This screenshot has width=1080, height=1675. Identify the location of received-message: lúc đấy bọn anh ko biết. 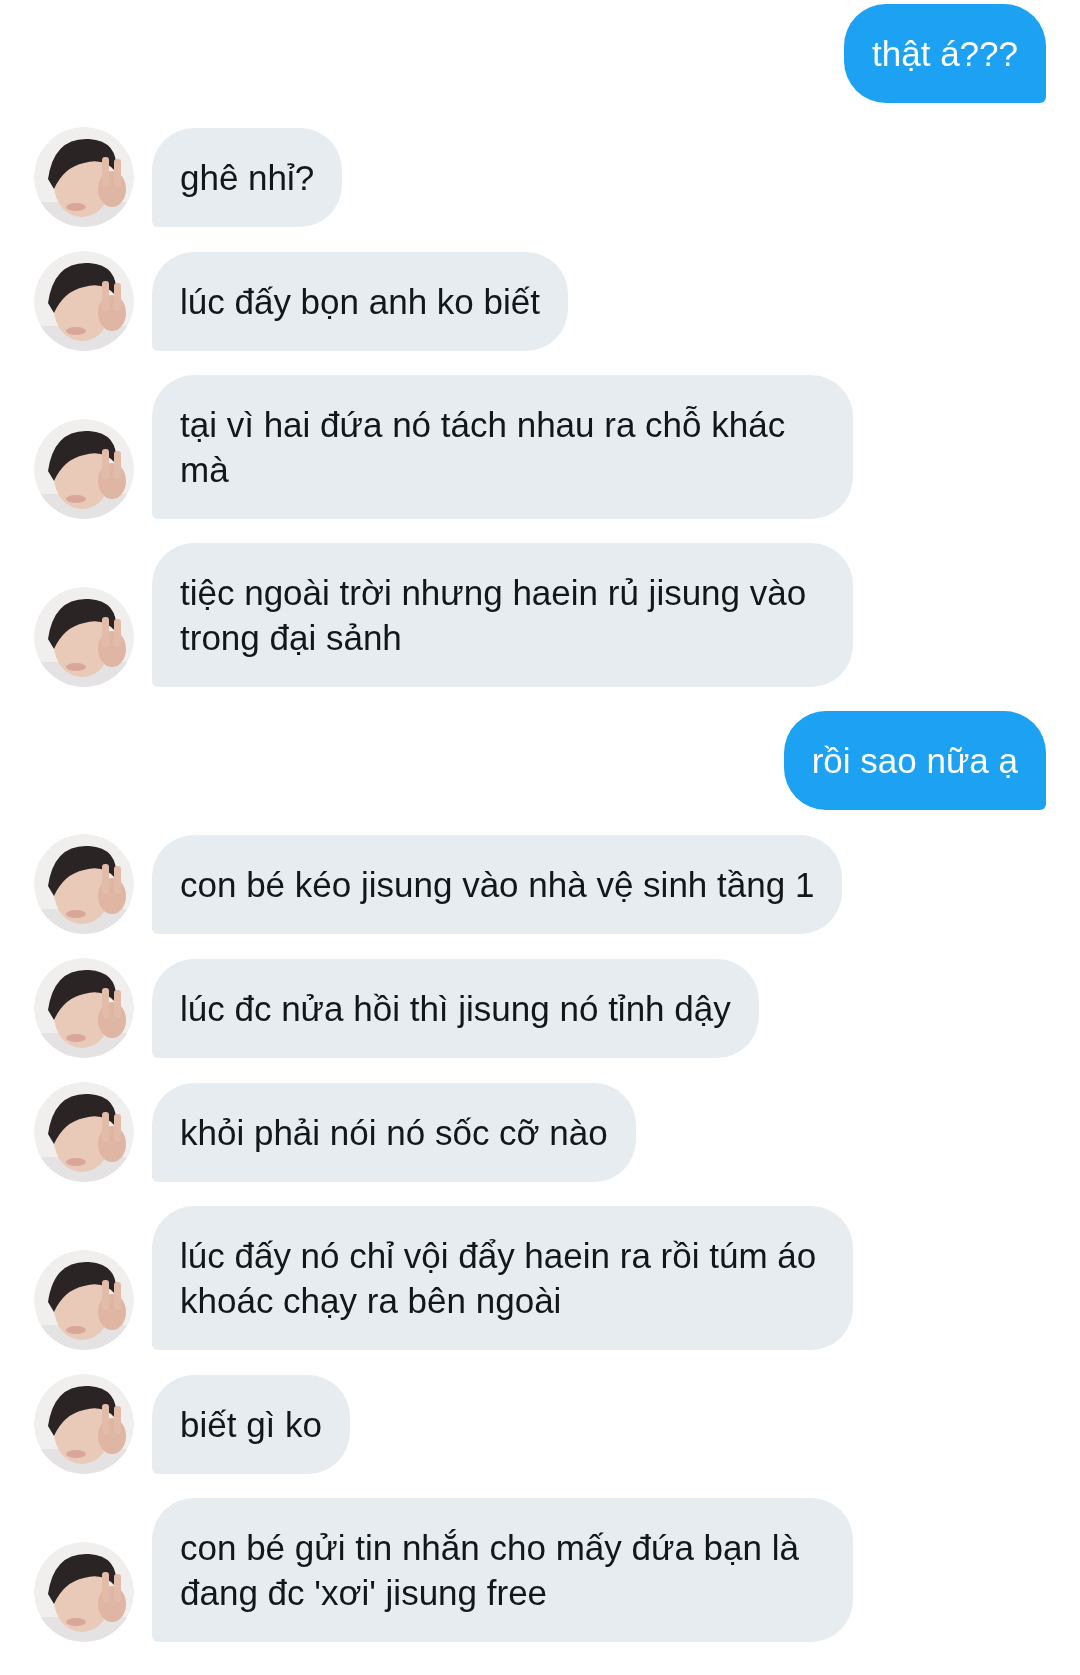
(360, 301).